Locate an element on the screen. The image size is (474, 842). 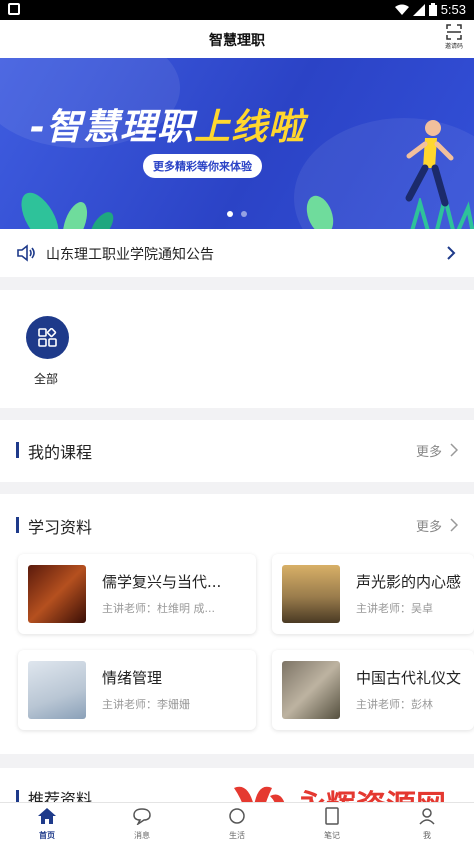
scan-icon is located at coordinates (454, 32).